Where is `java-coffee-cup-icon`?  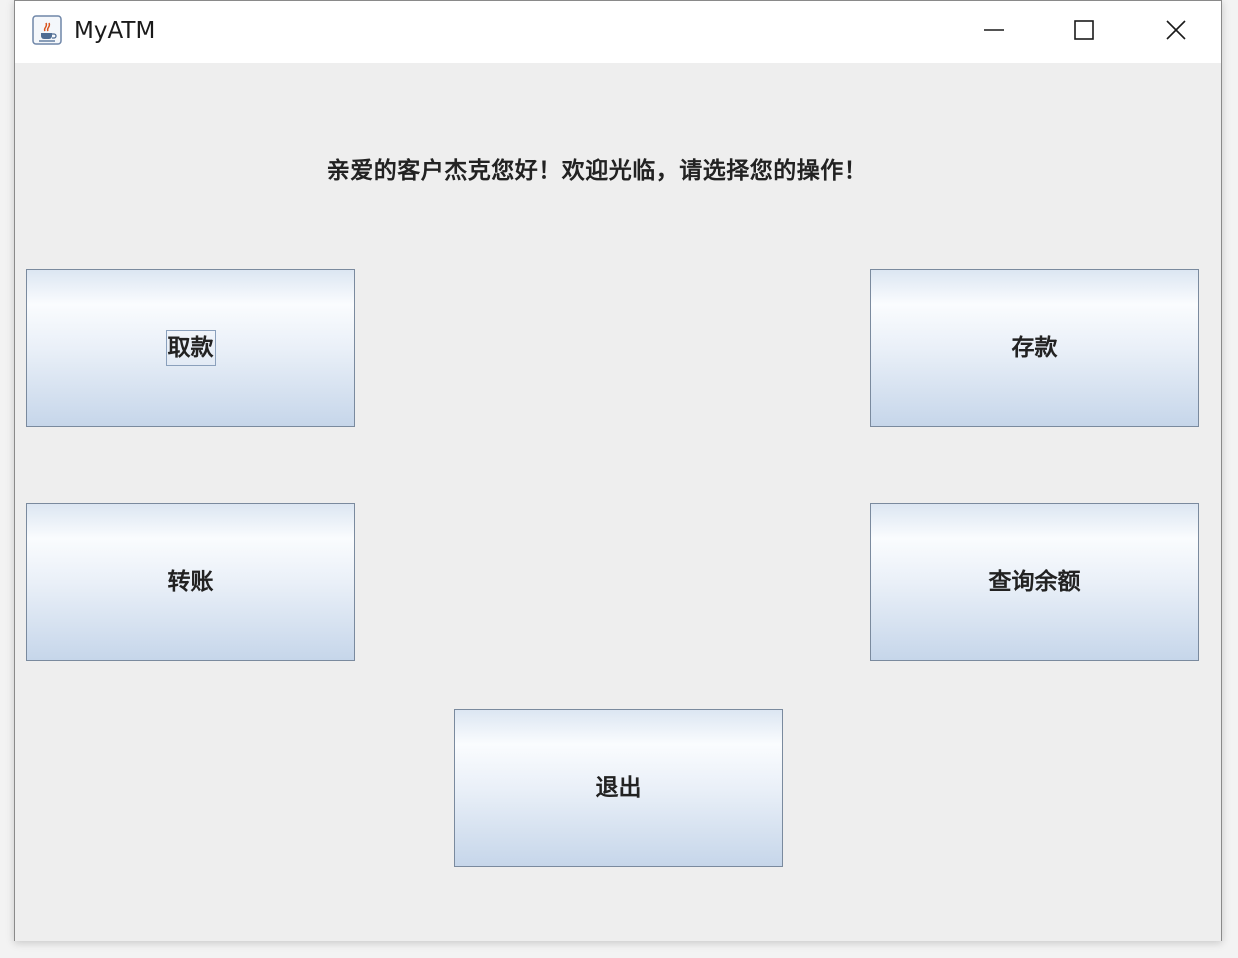 java-coffee-cup-icon is located at coordinates (47, 30).